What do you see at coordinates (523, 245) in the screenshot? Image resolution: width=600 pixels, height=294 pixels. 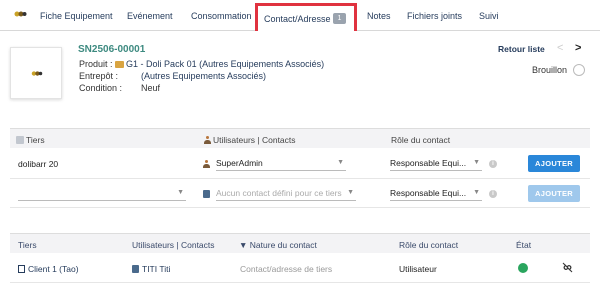 I see `list-header-state: État` at bounding box center [523, 245].